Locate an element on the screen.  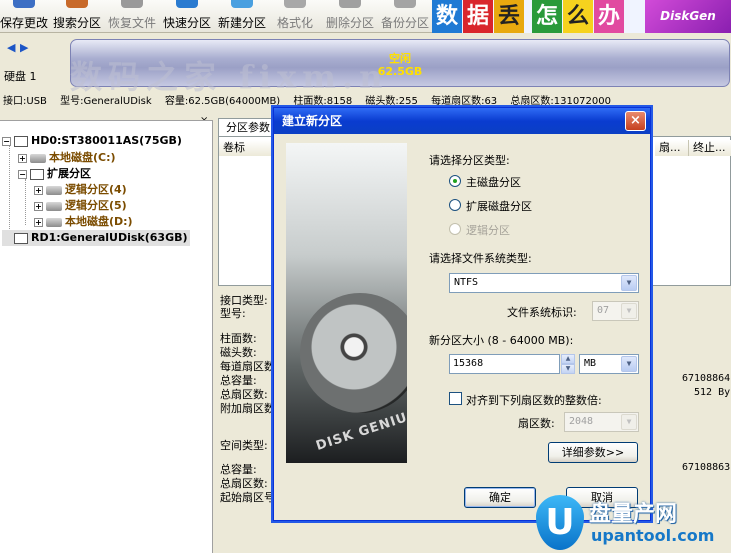
value-total-sectors-2: 67108863 is located at coordinates (706, 467).